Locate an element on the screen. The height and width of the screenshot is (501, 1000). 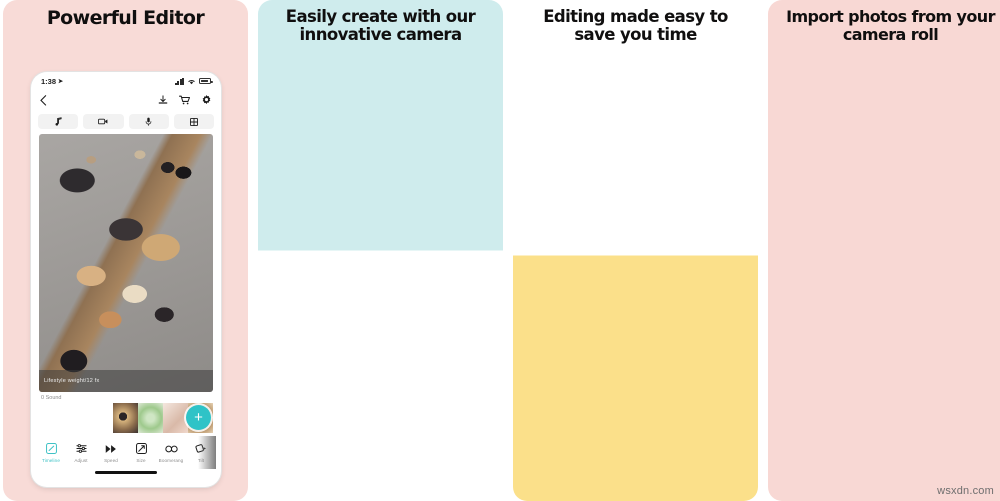
cart-icon is located at coordinates (184, 100).